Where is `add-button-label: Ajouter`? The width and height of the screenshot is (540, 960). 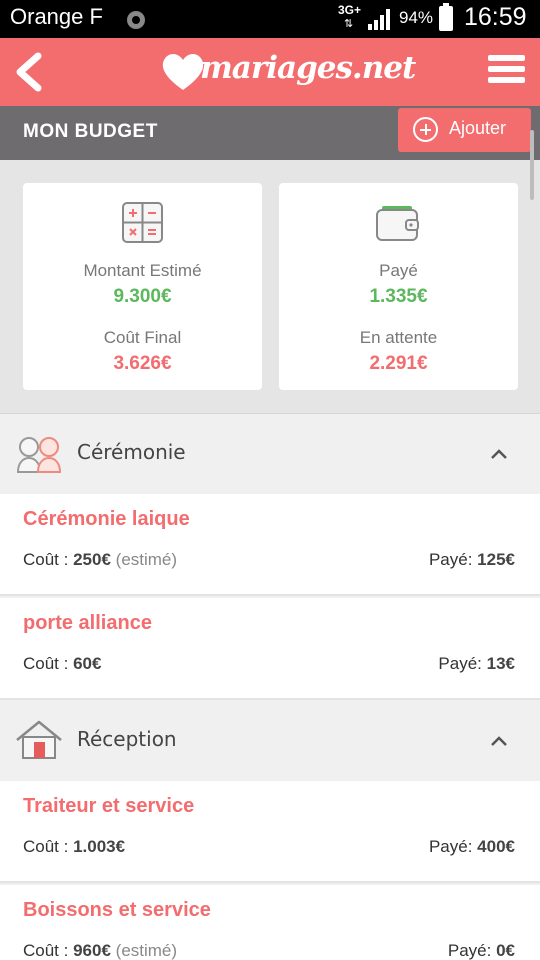
add-button-label: Ajouter is located at coordinates (478, 128).